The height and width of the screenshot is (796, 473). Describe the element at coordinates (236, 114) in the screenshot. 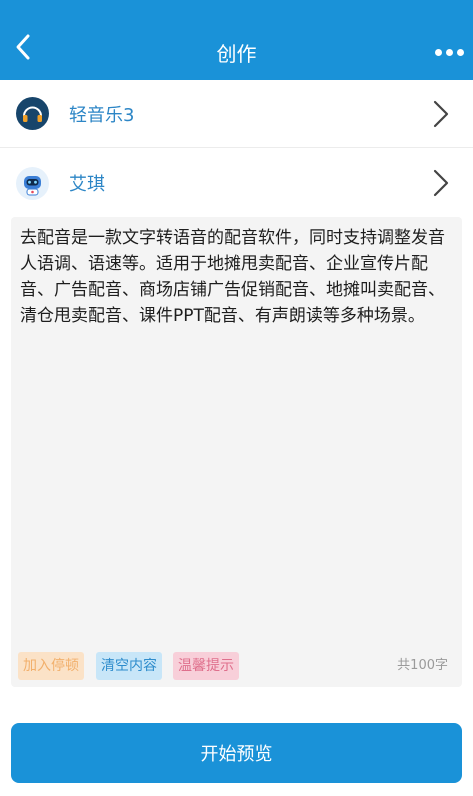

I see `background-music-row: 轻音乐3` at that location.